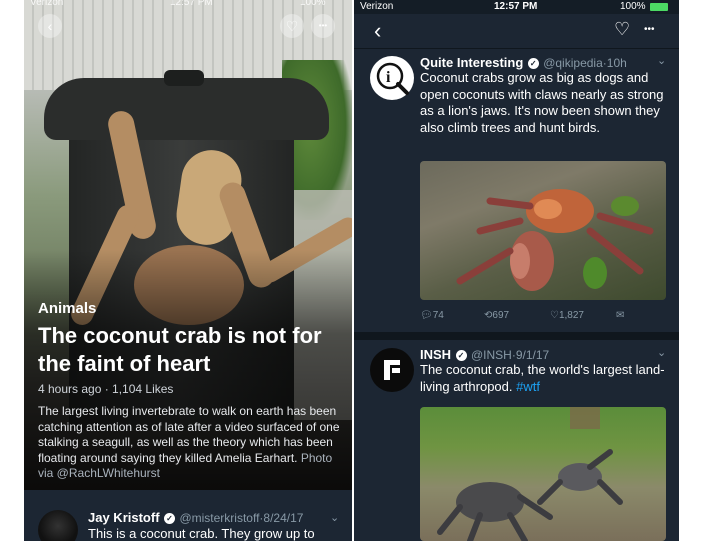 This screenshot has height=541, width=704. Describe the element at coordinates (388, 77) in the screenshot. I see `svg-text: i` at that location.